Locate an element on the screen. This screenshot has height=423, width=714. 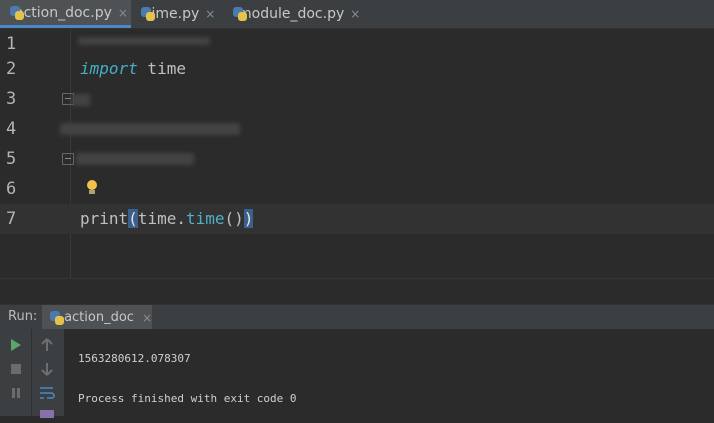
line-number: 5 is located at coordinates (11, 159).